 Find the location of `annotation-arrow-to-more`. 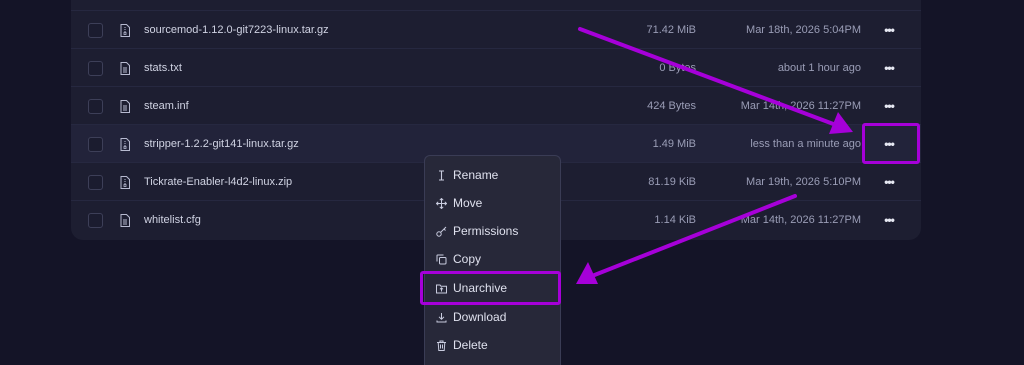

annotation-arrow-to-more is located at coordinates (715, 80).